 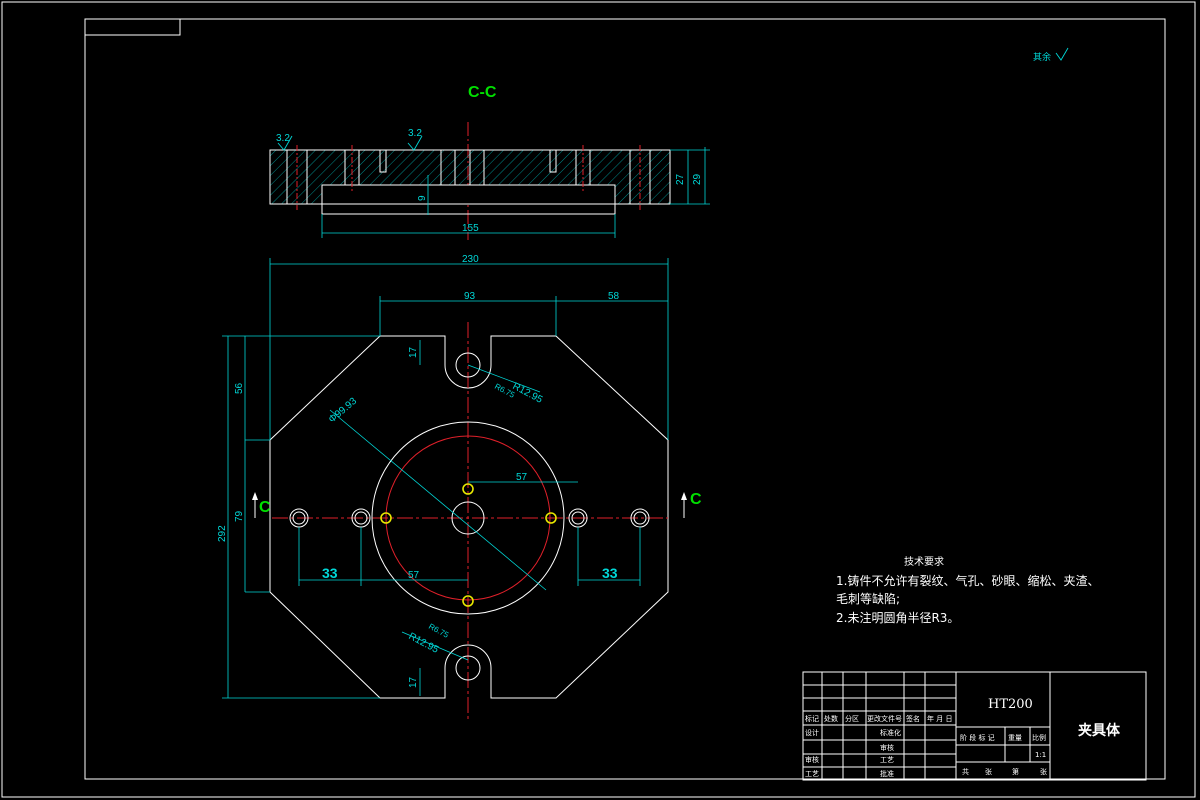 I want to click on roughness-corner-text: 其余, so click(x=1042, y=56).